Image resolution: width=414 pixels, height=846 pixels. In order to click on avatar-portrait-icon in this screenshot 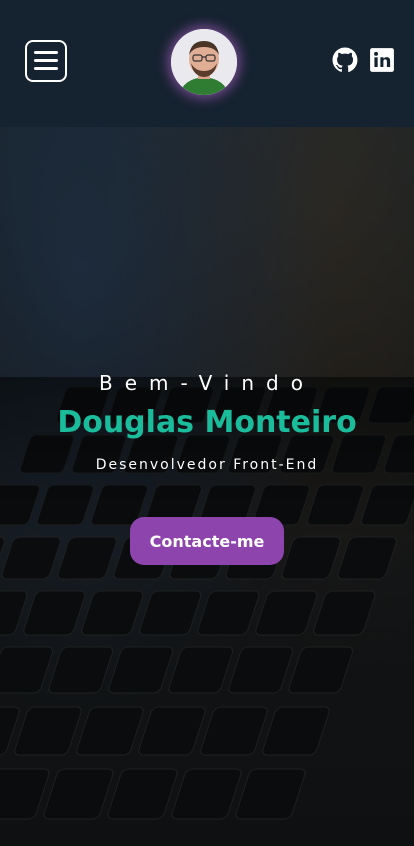, I will do `click(204, 62)`.